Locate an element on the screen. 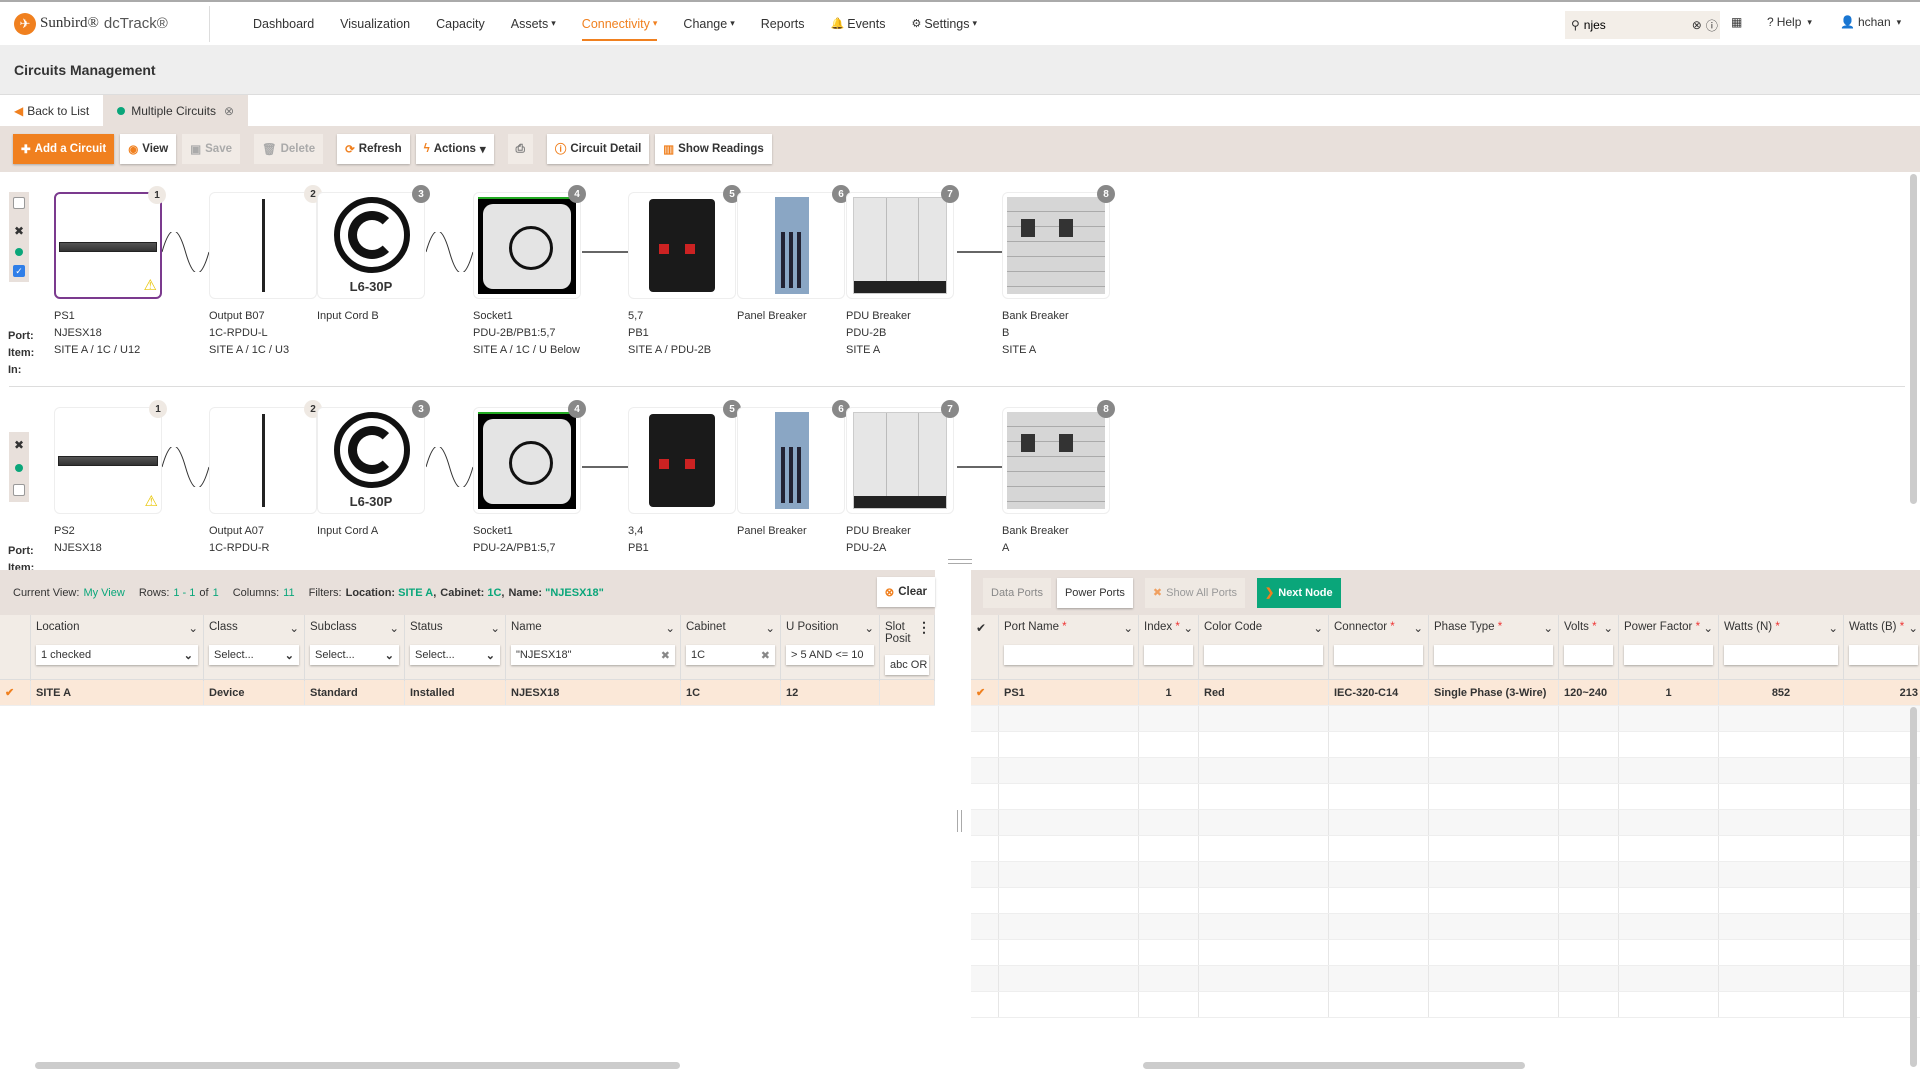 This screenshot has height=1080, width=1920. select-all-checkmark: ✔ is located at coordinates (985, 647).